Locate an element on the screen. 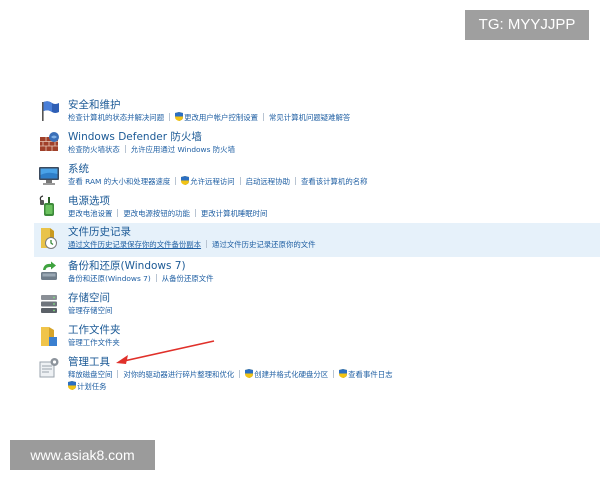 This screenshot has height=480, width=600. link-manage-work-folders: 管理工作文件夹 is located at coordinates (94, 342).